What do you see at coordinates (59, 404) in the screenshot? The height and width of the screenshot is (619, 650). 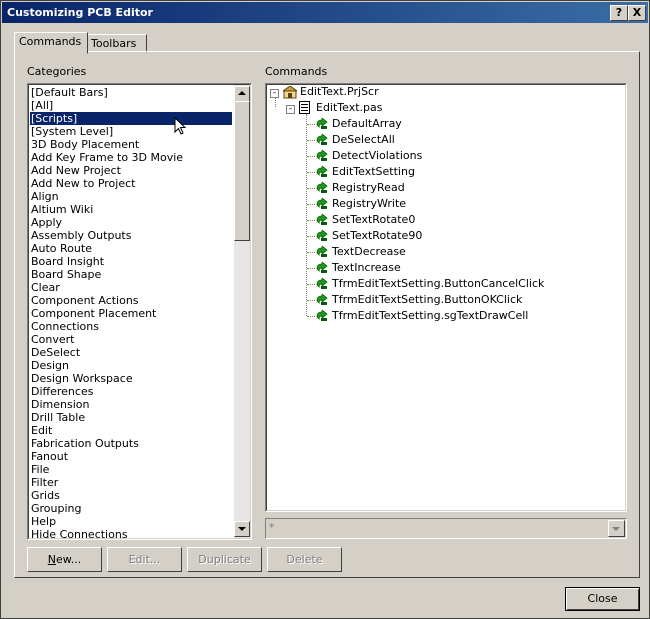 I see `category-item: Dimension` at bounding box center [59, 404].